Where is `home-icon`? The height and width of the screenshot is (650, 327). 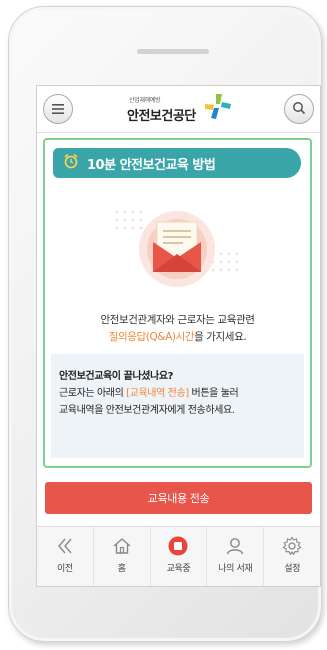 home-icon is located at coordinates (122, 546).